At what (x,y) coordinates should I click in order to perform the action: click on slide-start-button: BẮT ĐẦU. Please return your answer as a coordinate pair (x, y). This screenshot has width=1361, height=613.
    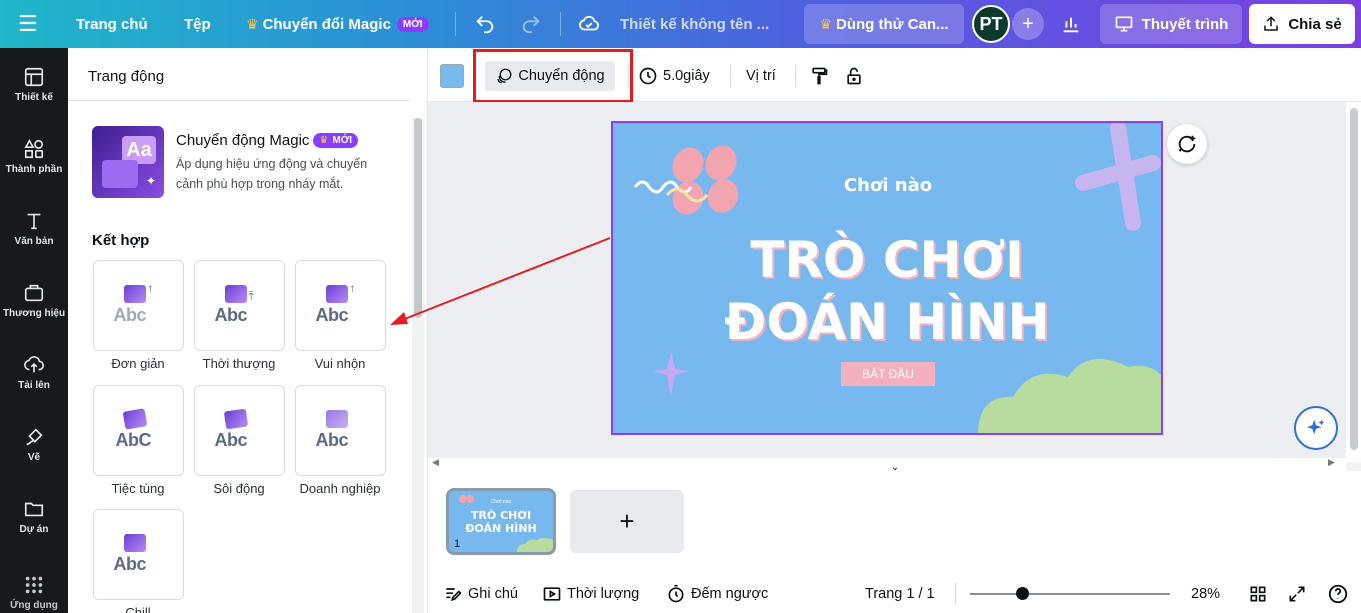
    Looking at the image, I should click on (888, 374).